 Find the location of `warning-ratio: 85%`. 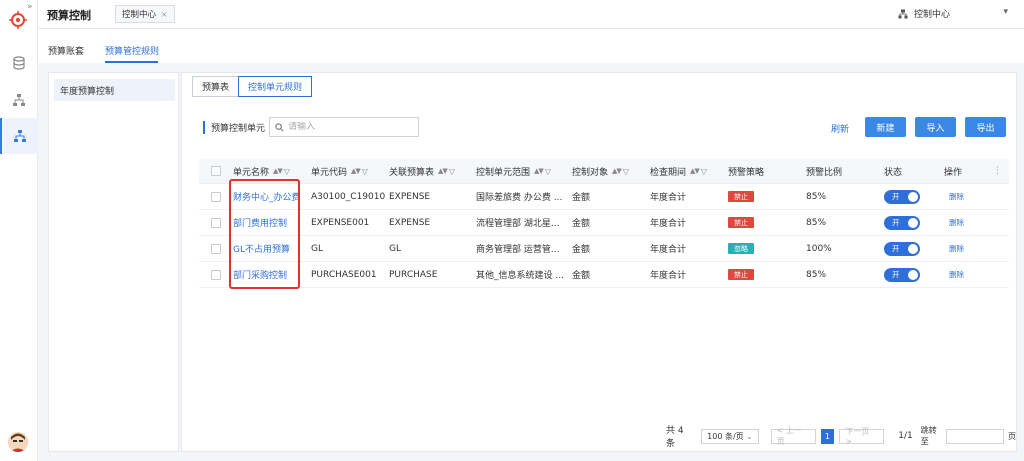

warning-ratio: 85% is located at coordinates (816, 274).